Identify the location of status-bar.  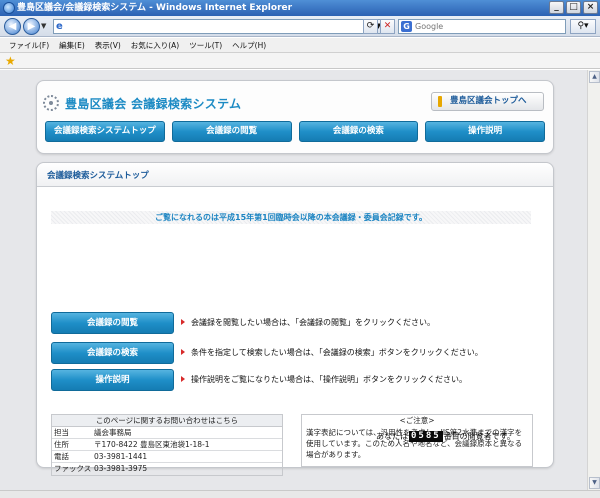
(300, 494).